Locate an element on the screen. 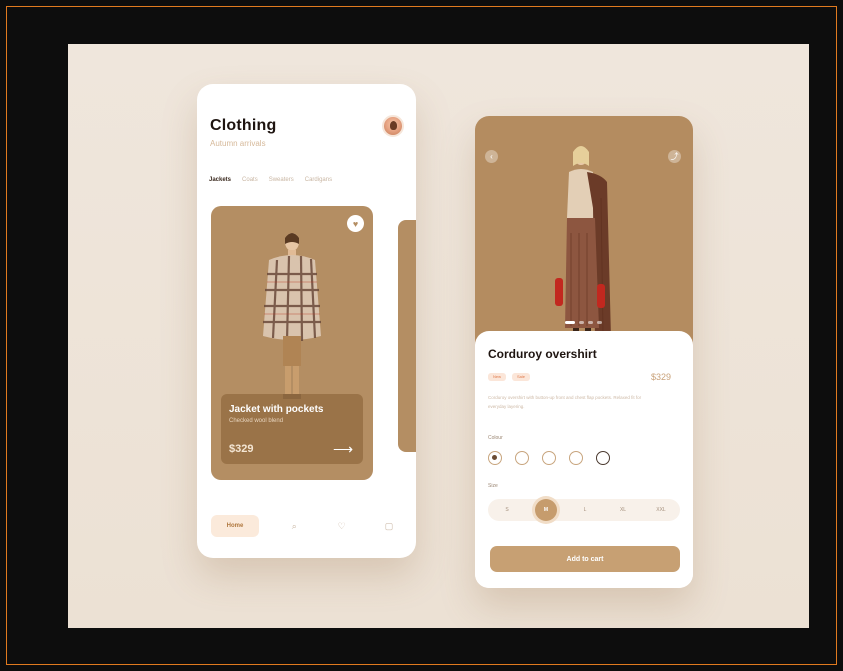  next-product-card-peek is located at coordinates (407, 336).